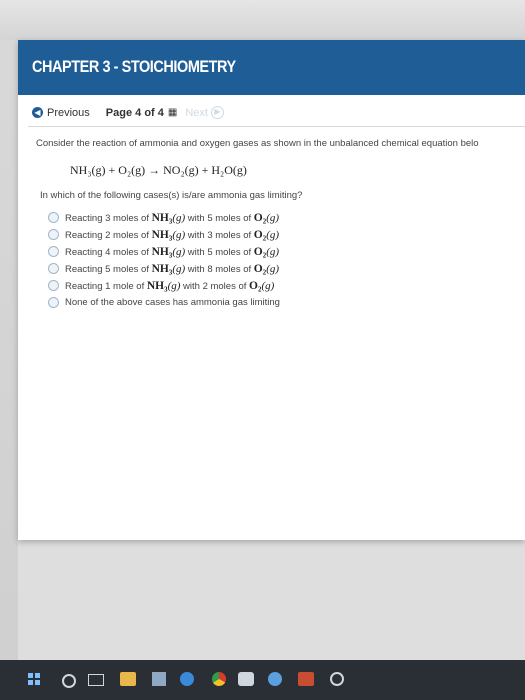  What do you see at coordinates (134, 112) in the screenshot?
I see `page-indicator: Page 4 of 4` at bounding box center [134, 112].